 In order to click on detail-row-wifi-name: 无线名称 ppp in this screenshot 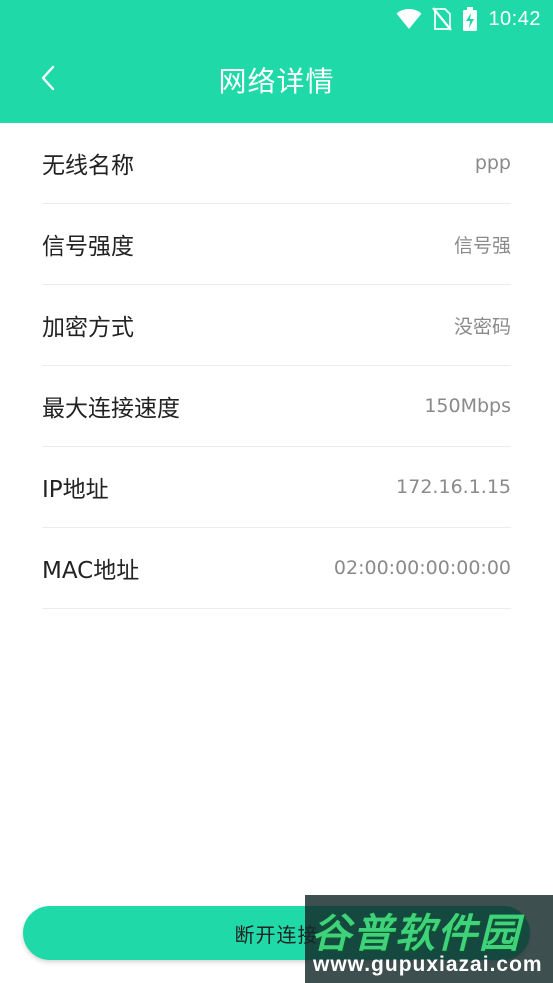, I will do `click(276, 163)`.